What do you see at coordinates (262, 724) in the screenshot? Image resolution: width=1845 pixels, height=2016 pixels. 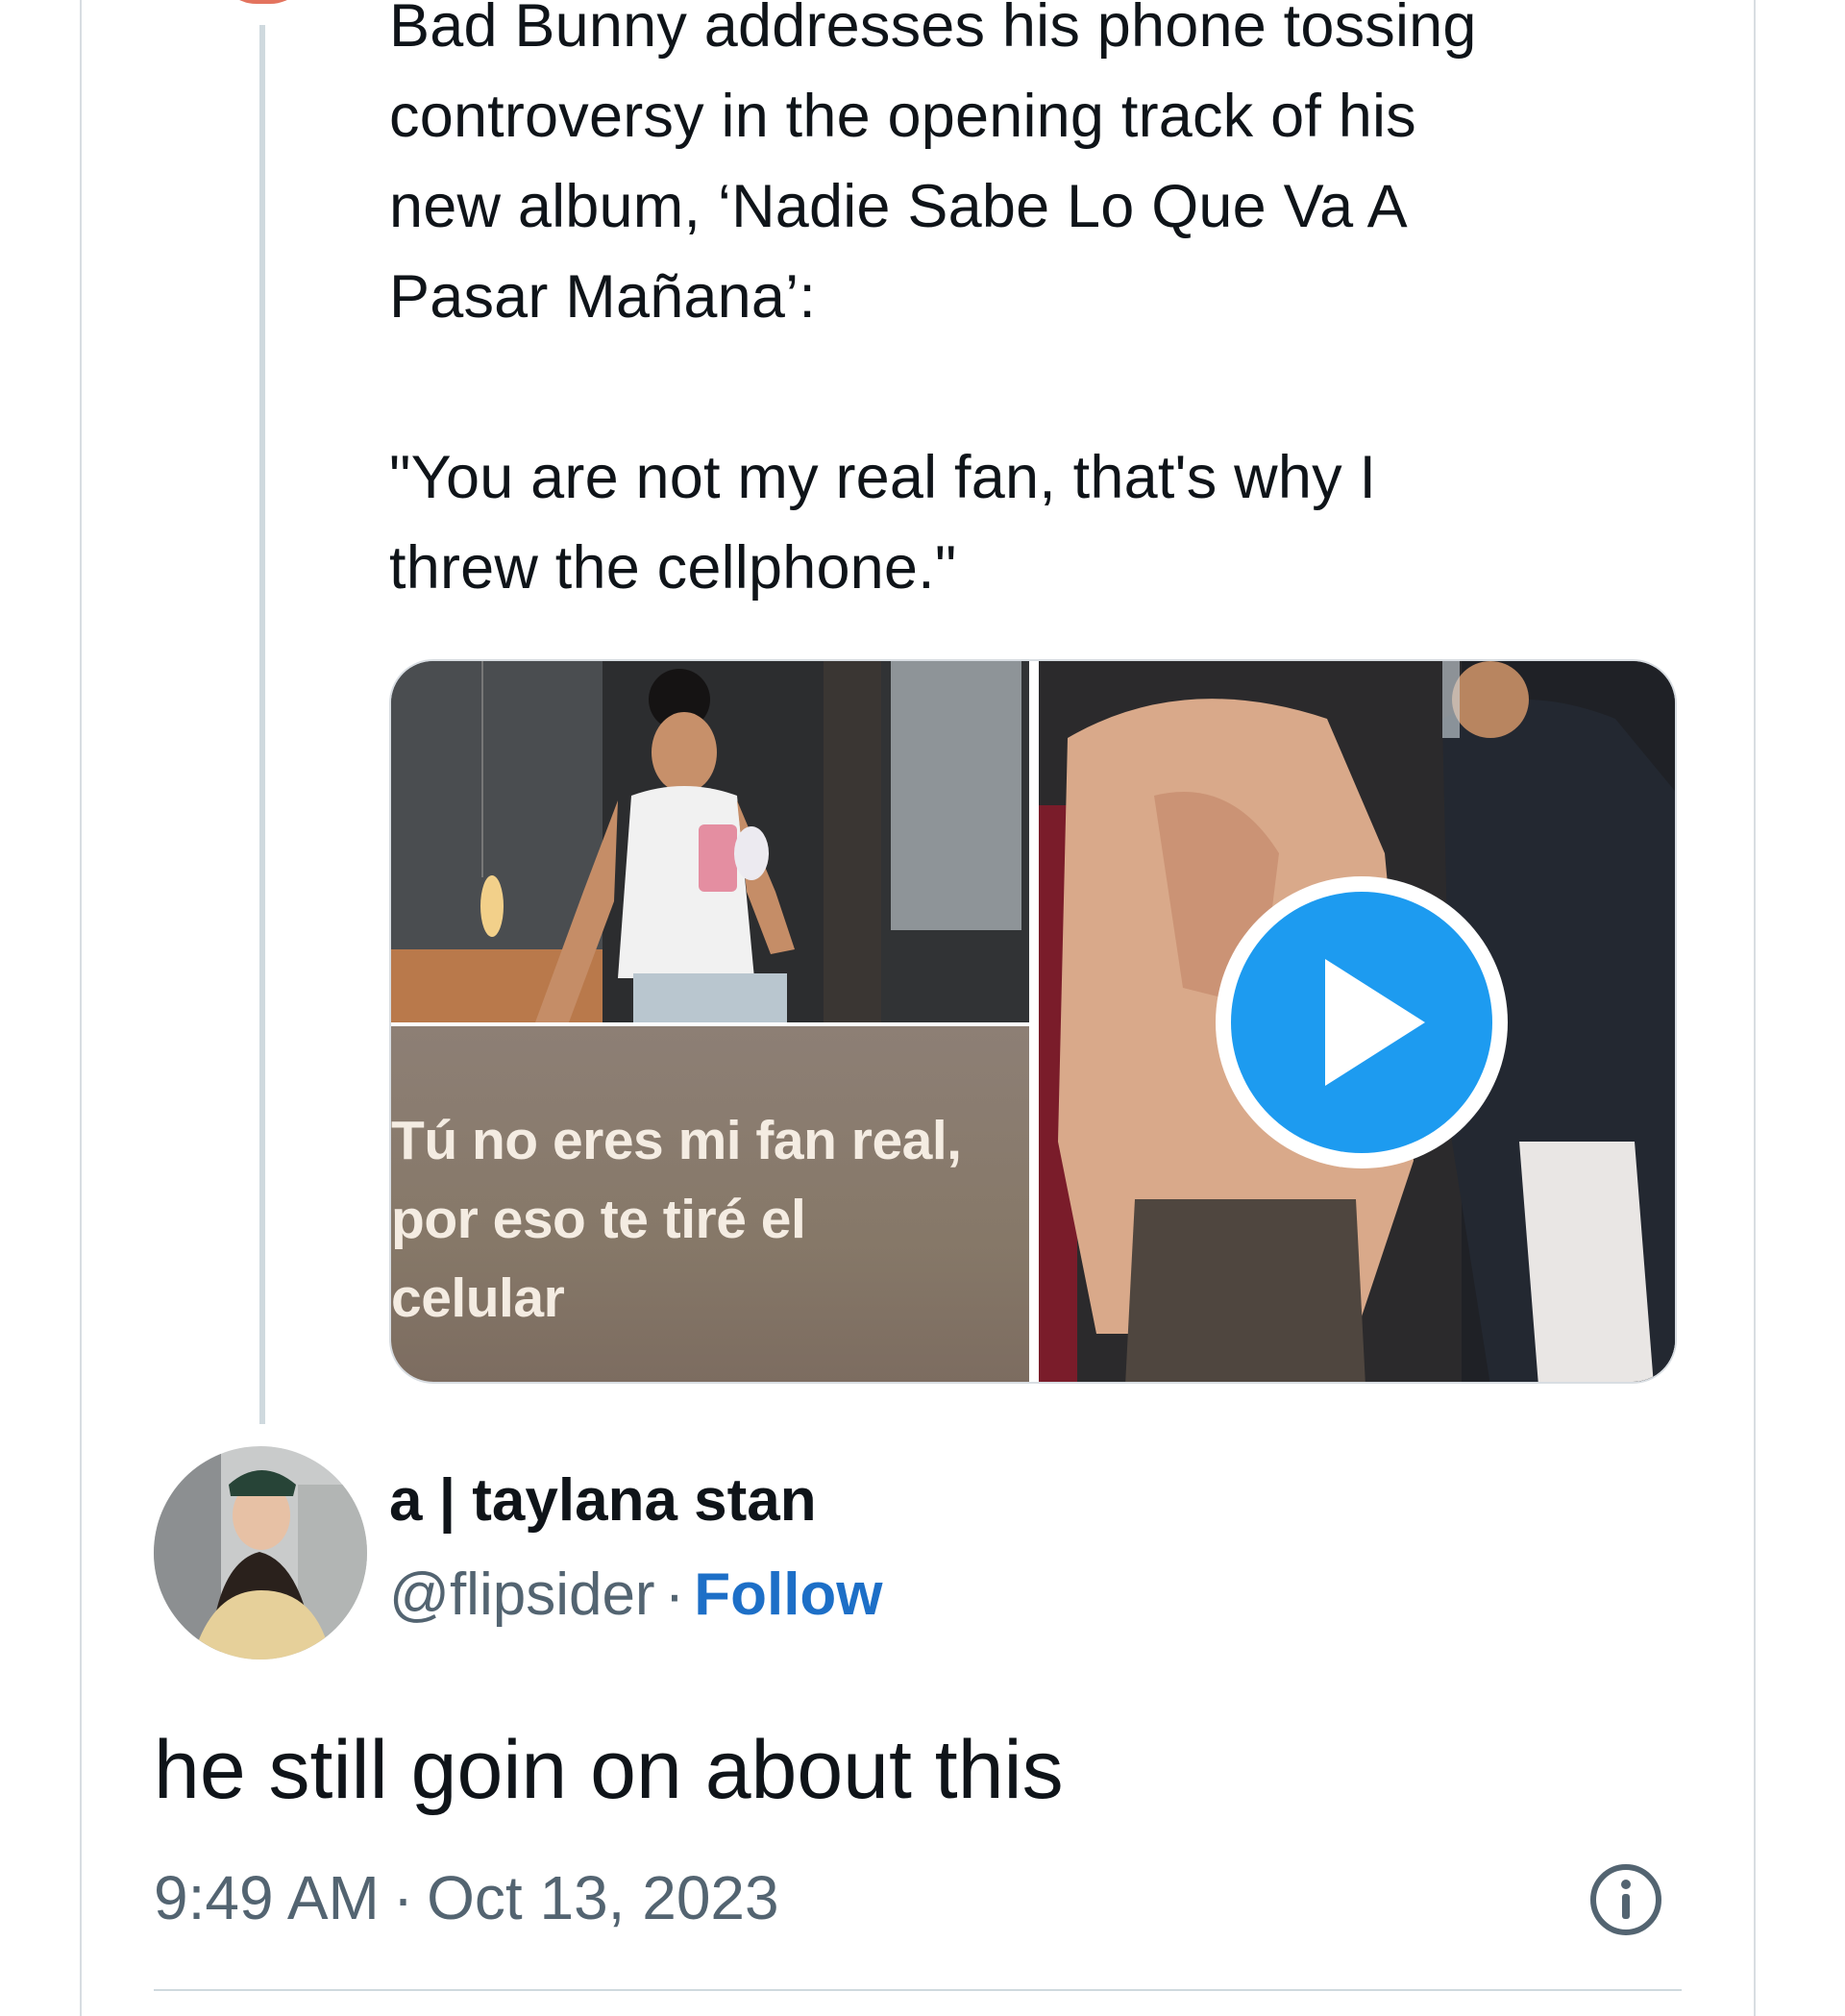 I see `thread-connector-line` at bounding box center [262, 724].